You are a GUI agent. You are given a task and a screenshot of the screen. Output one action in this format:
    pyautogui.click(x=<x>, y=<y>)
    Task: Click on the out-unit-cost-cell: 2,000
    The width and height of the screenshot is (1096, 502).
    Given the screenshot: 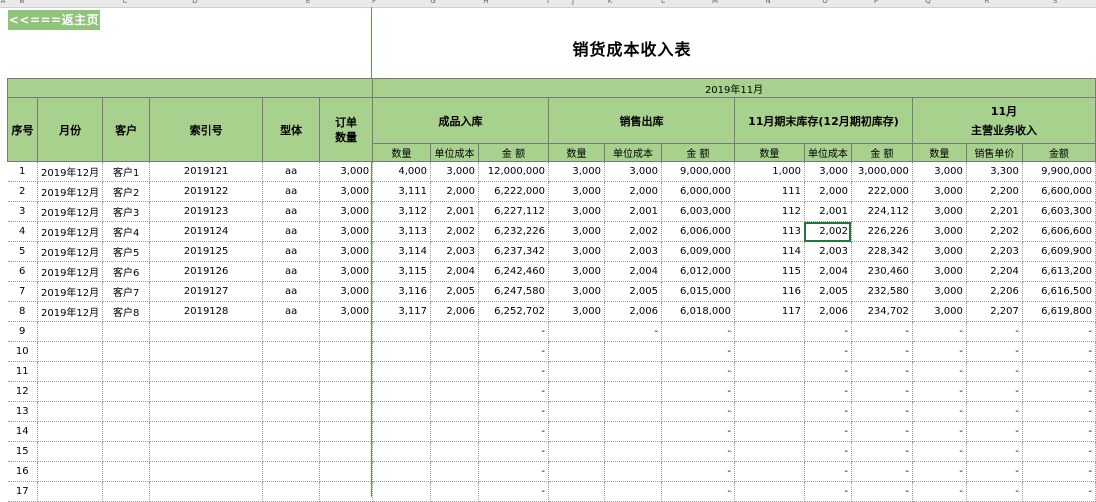 What is the action you would take?
    pyautogui.click(x=633, y=191)
    